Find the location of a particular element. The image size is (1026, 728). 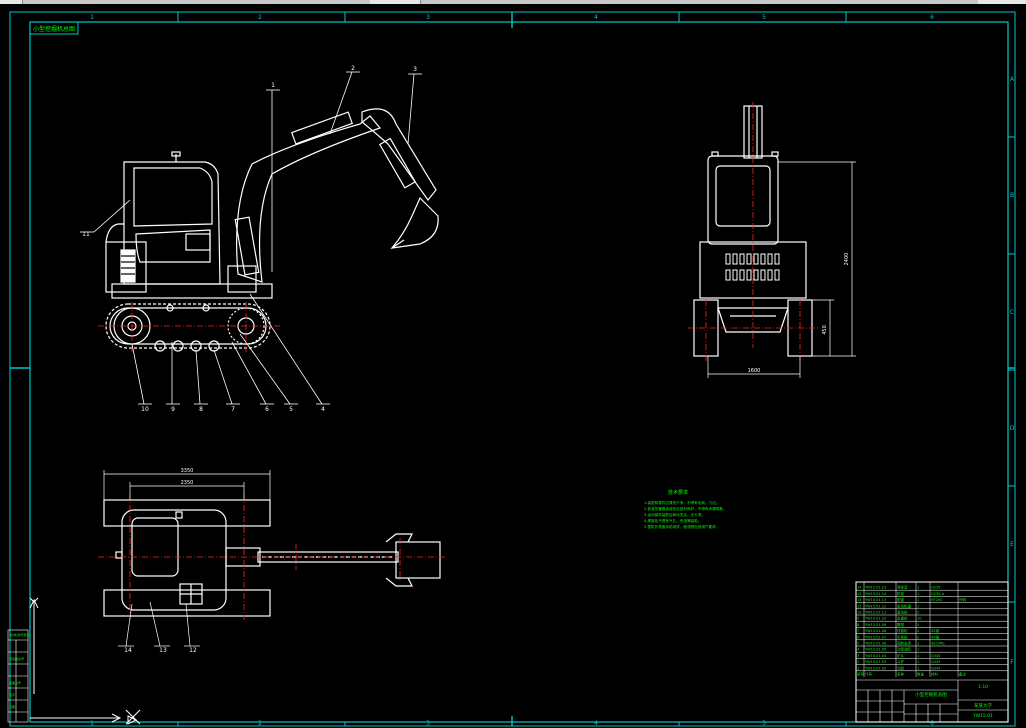

balloon-1: 1 is located at coordinates (273, 85).